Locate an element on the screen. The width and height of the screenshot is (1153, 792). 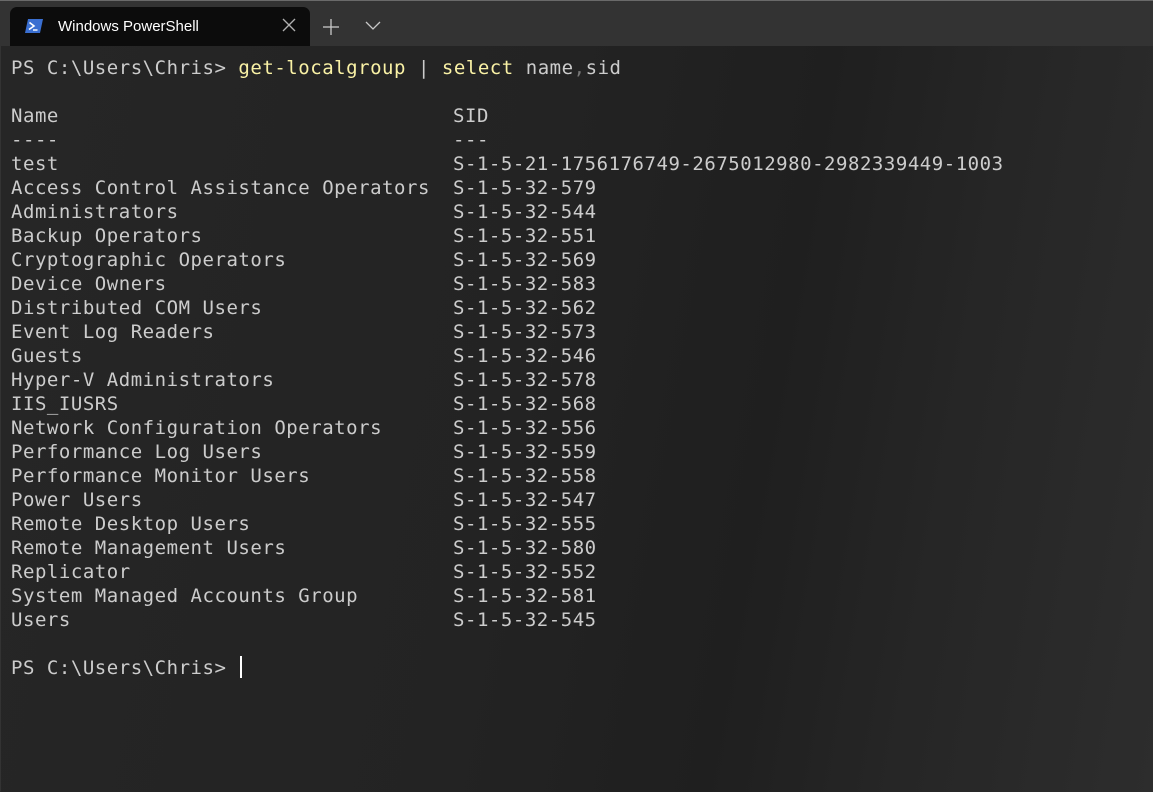
table-row: Cryptographic Operators S-1-5-32-569 is located at coordinates (303, 260).